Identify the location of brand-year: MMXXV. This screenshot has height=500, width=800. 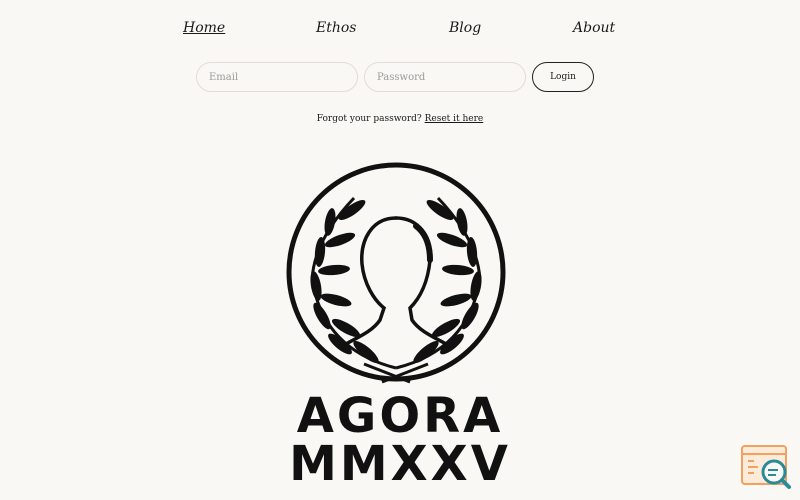
(400, 464).